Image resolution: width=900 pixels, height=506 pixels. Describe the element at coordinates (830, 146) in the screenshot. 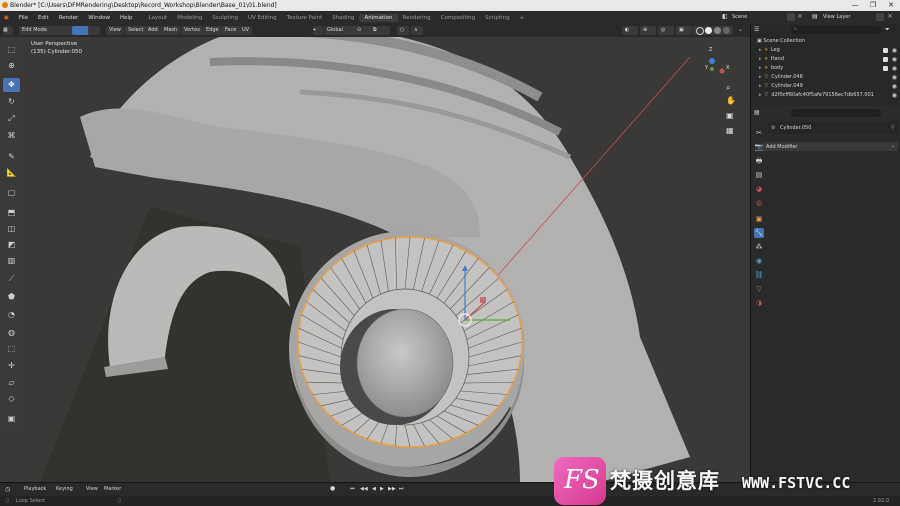

I see `add-modifier-button: Add Modifier ⌄` at that location.